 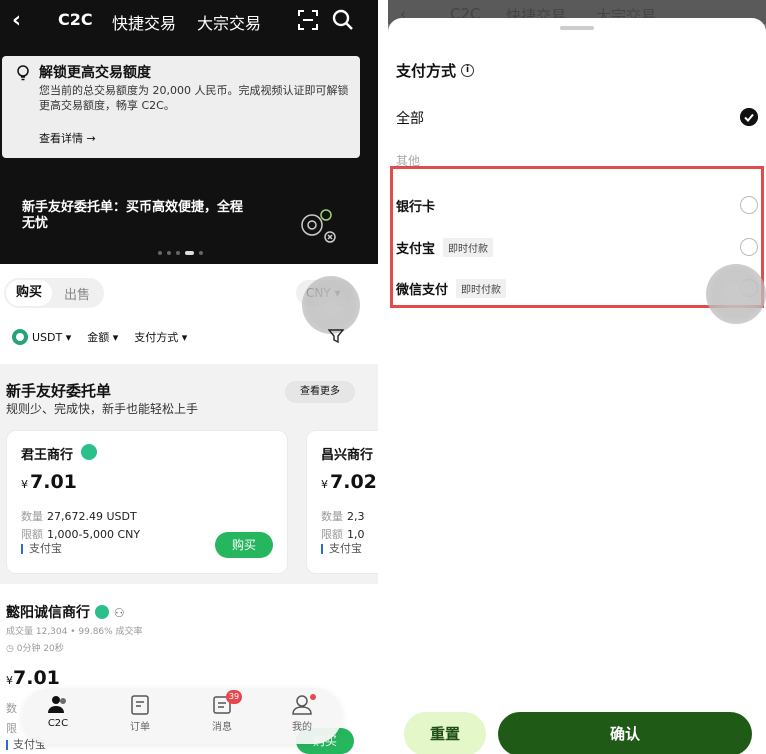 What do you see at coordinates (16, 20) in the screenshot?
I see `chevron-left-icon: ‹` at bounding box center [16, 20].